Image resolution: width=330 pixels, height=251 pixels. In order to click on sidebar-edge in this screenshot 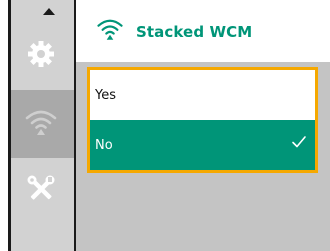, I will do `click(4, 125)`.